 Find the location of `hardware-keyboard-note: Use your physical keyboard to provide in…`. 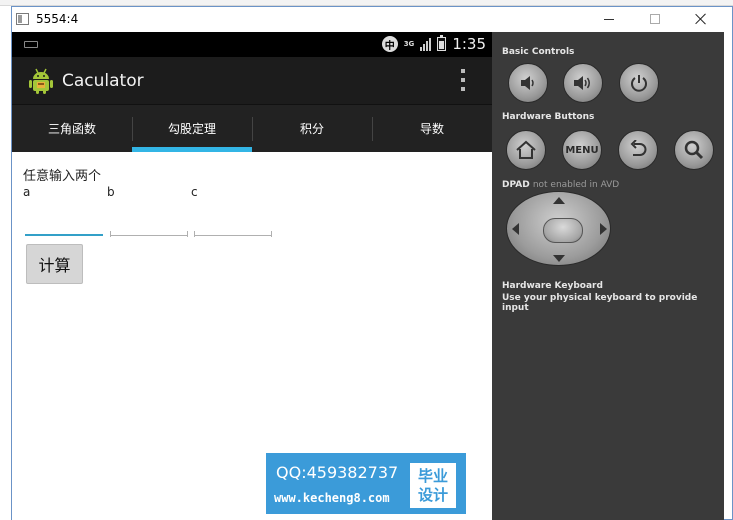

hardware-keyboard-note: Use your physical keyboard to provide in… is located at coordinates (600, 303).